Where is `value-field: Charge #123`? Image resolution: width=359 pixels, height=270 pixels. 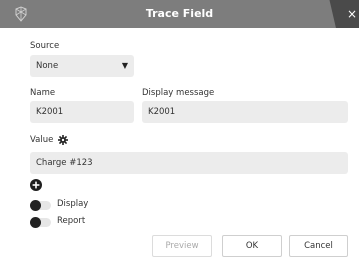
value-field: Charge #123 is located at coordinates (189, 163).